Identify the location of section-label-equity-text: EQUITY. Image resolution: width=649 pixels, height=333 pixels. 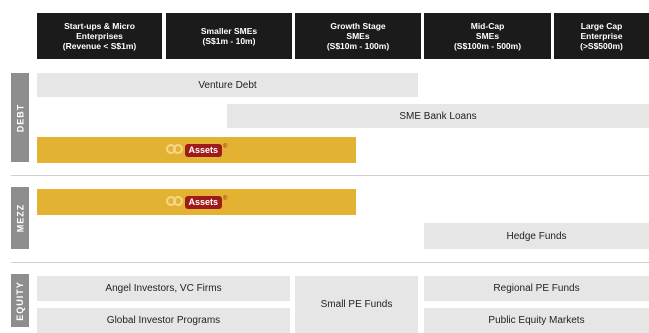
(20, 300).